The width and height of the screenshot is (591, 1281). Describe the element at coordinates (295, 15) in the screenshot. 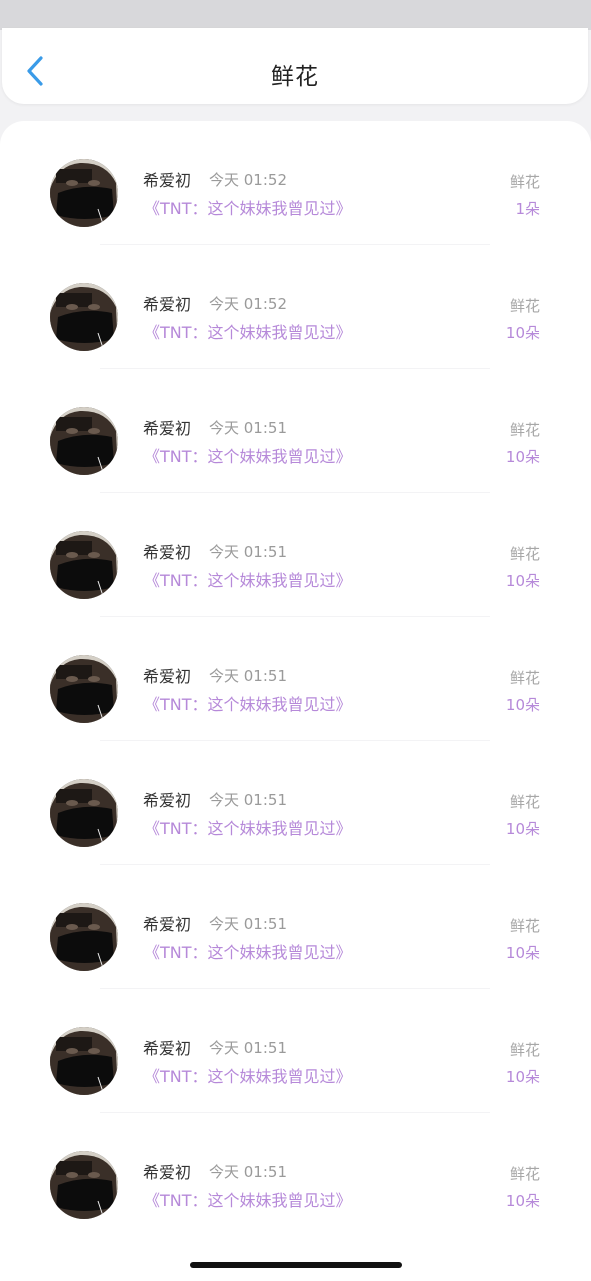

I see `status-bar` at that location.